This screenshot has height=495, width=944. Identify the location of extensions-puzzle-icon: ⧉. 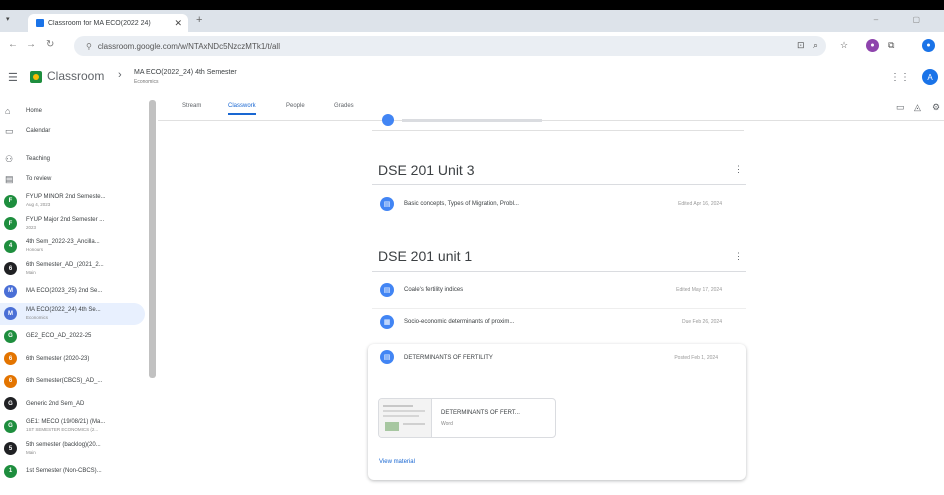
(891, 45).